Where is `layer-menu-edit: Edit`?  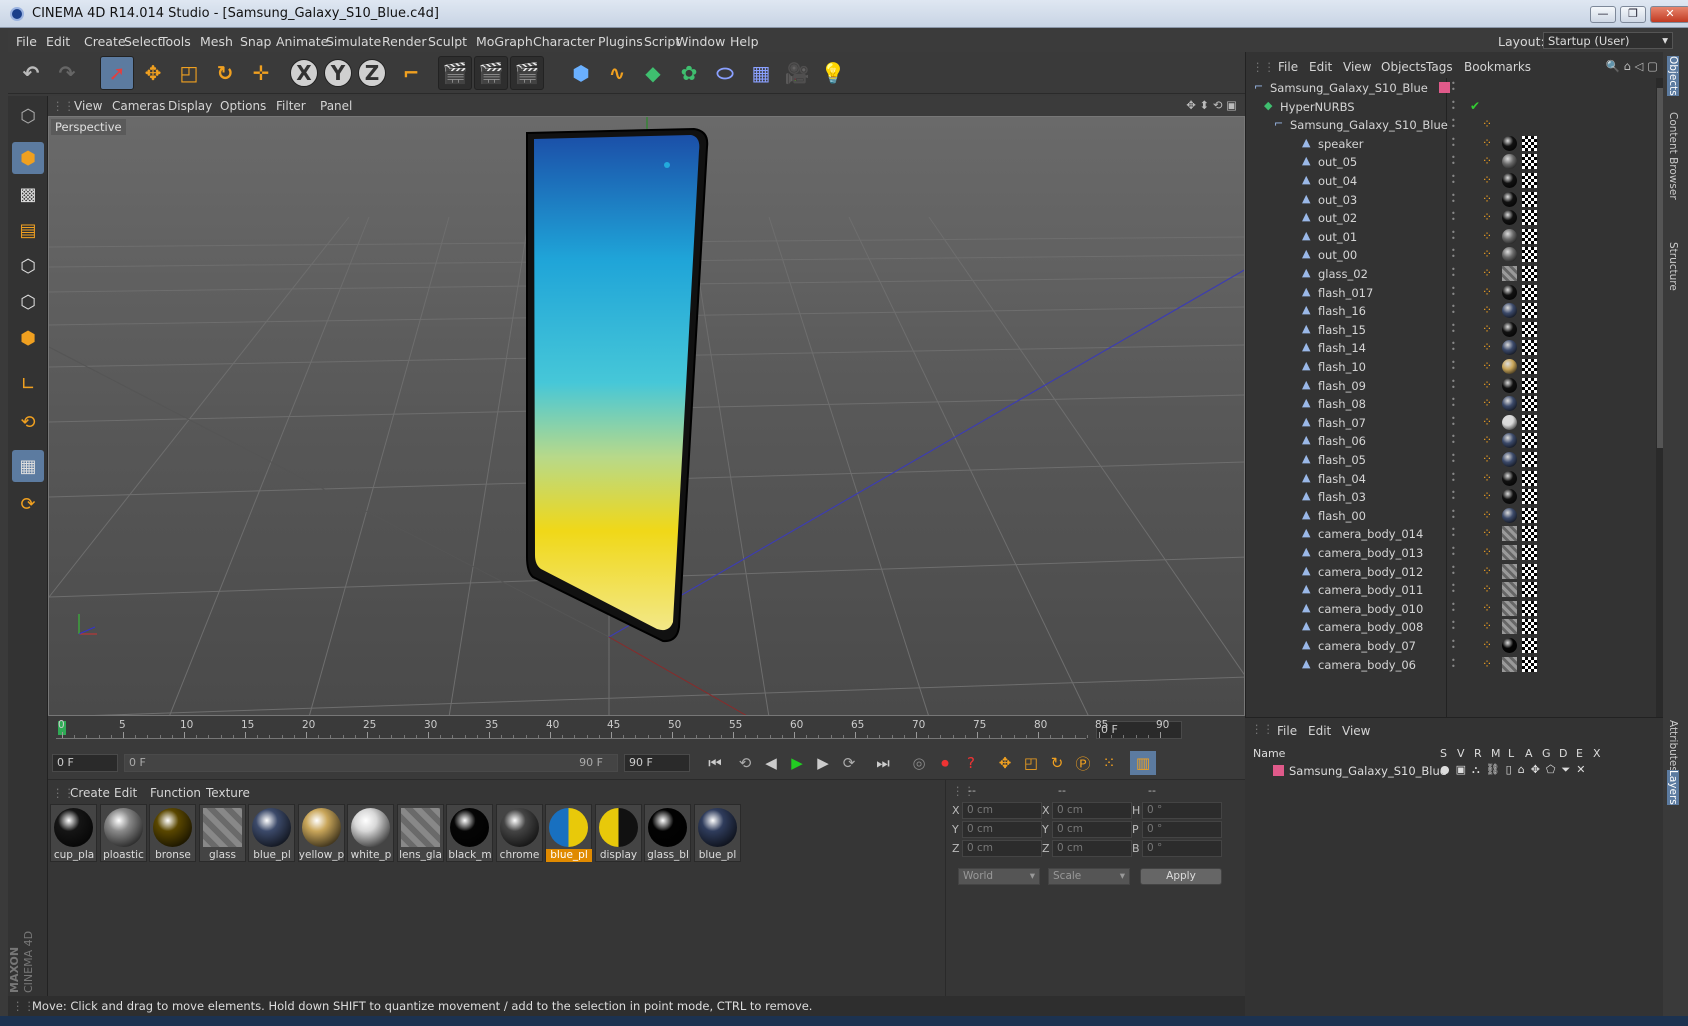 layer-menu-edit: Edit is located at coordinates (1319, 731).